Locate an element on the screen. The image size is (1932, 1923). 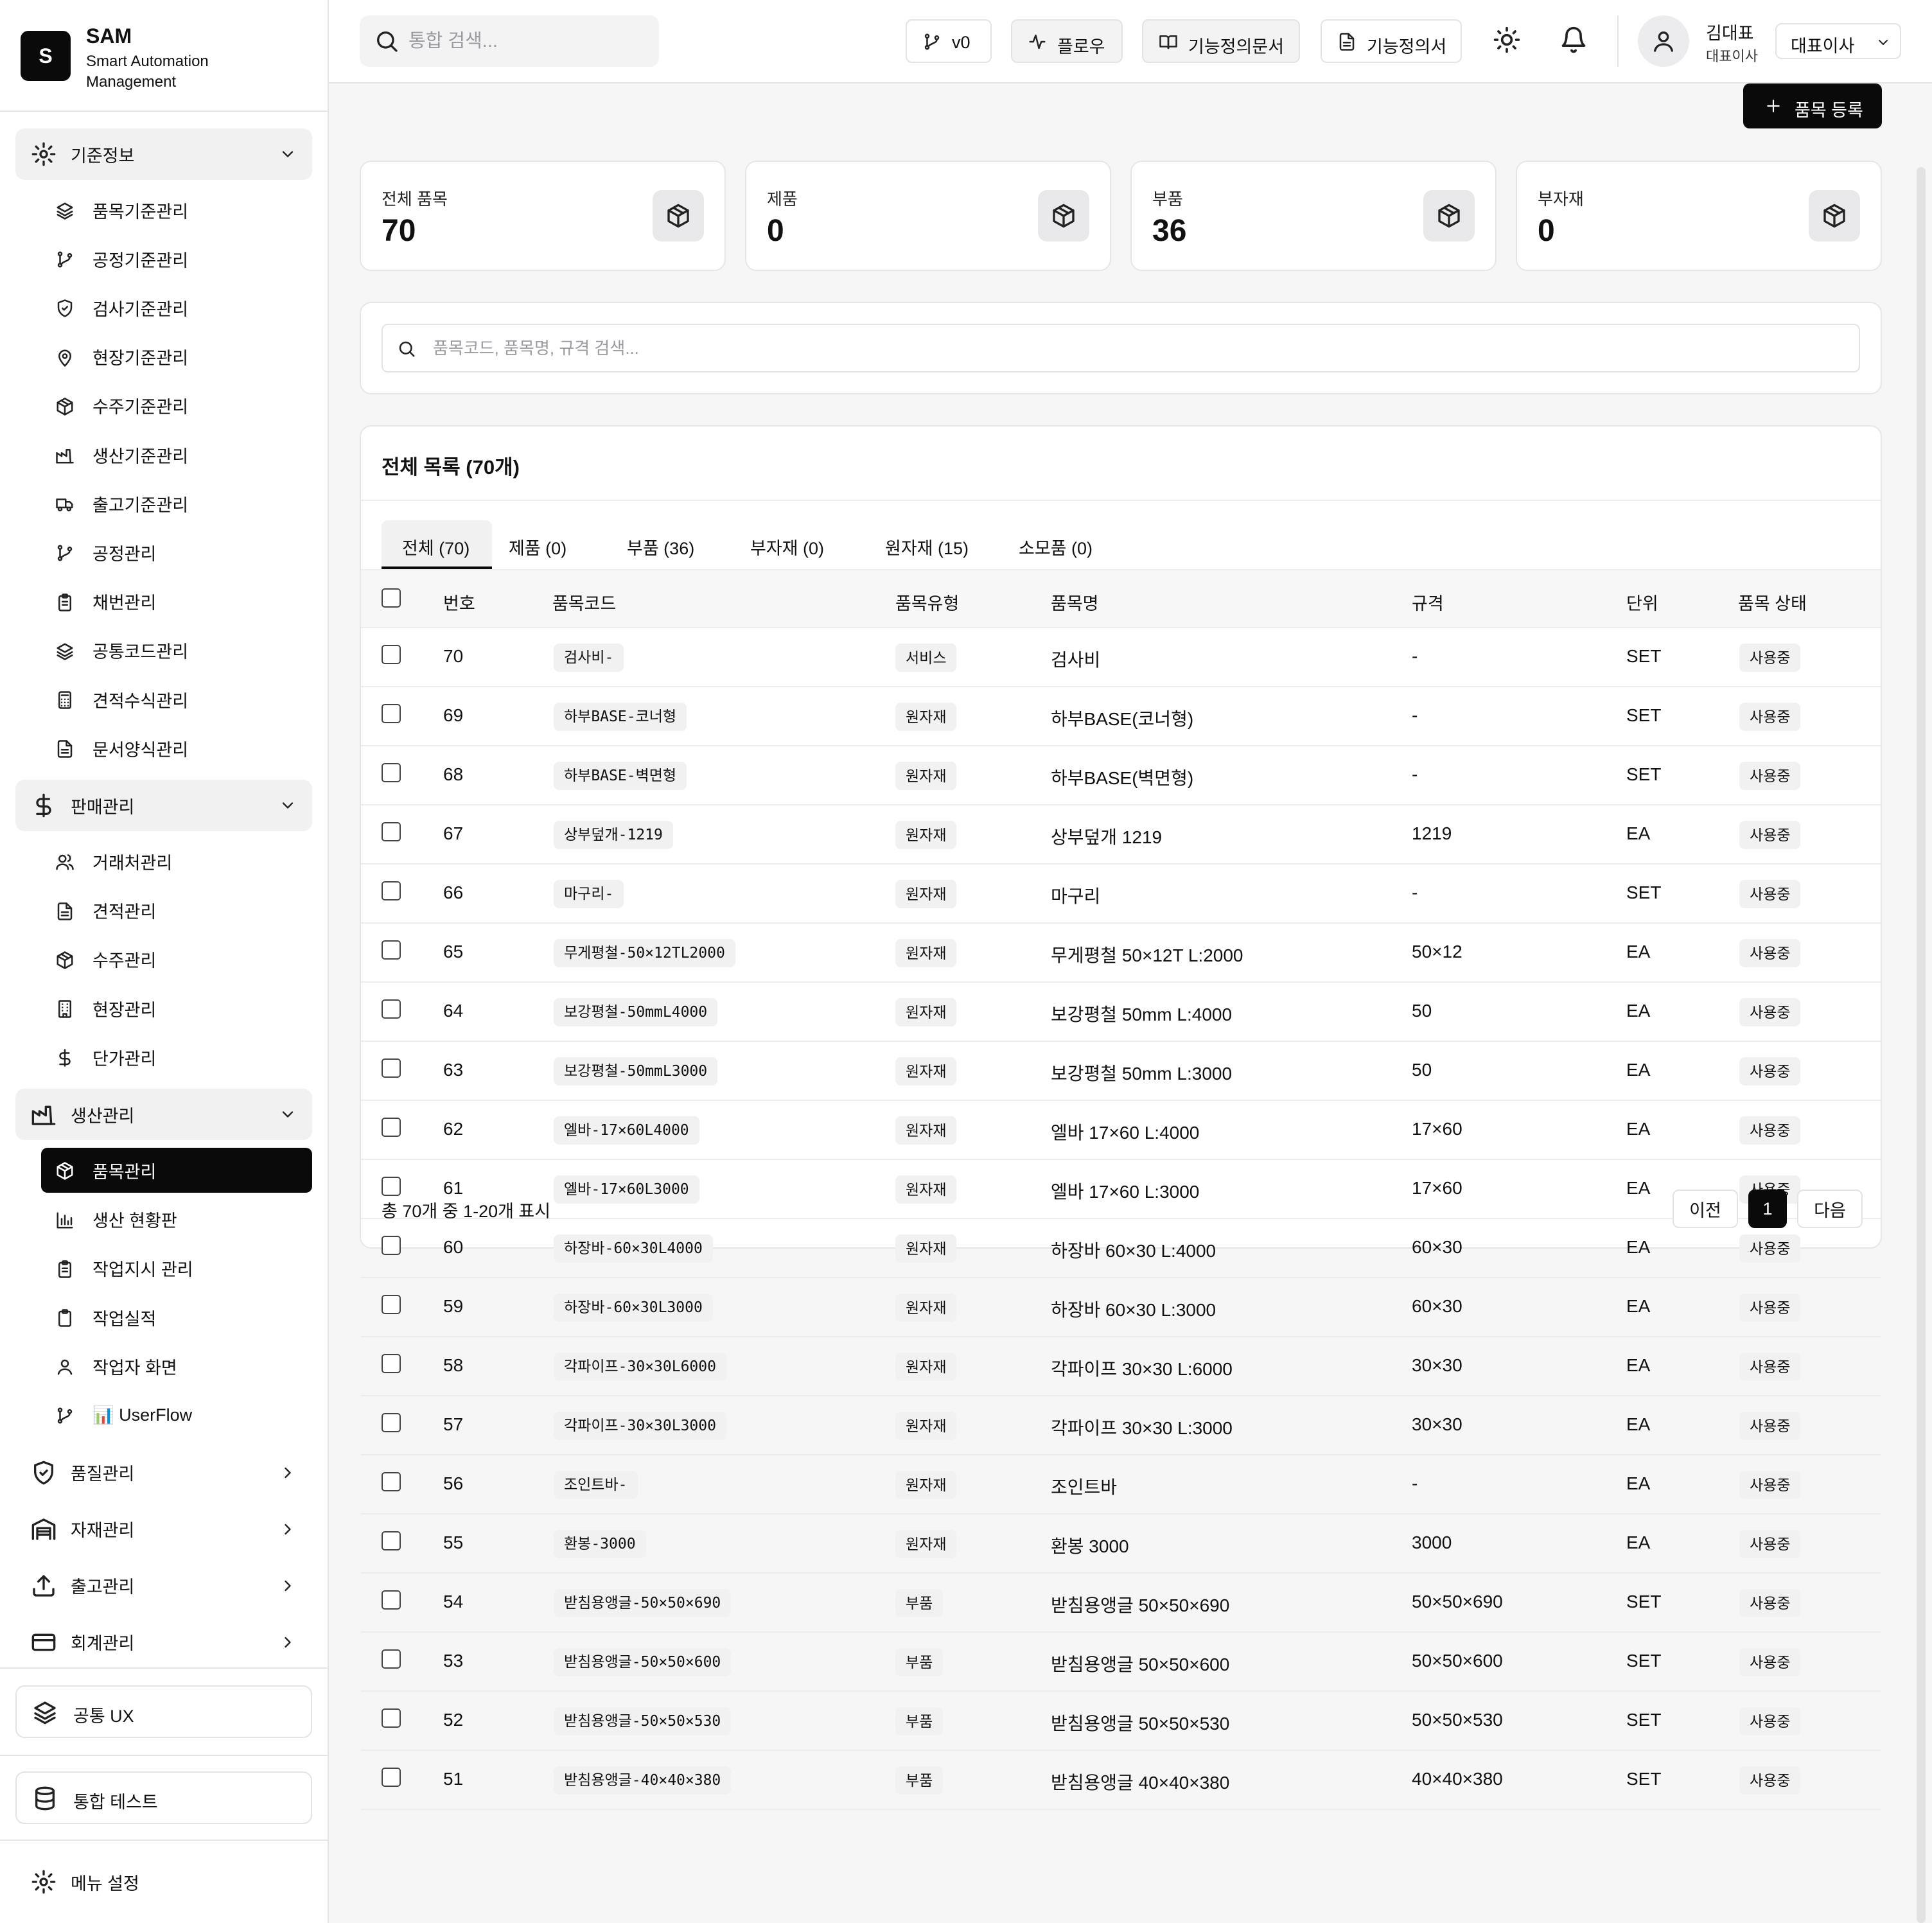
bell-icon is located at coordinates (1573, 40).